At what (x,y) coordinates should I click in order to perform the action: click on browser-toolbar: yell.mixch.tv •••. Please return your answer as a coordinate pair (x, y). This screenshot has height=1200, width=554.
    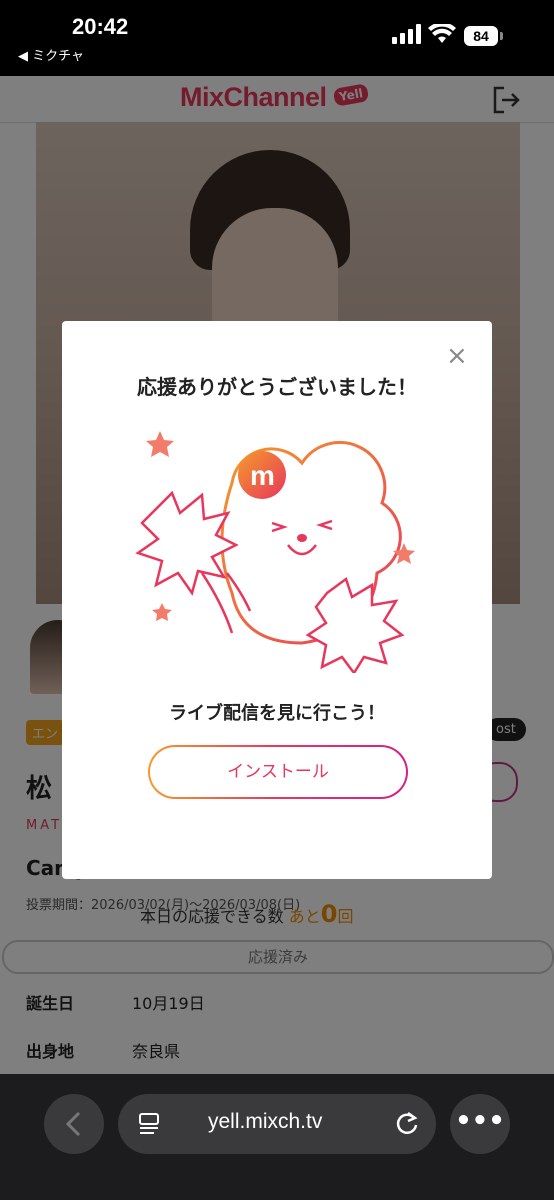
    Looking at the image, I should click on (277, 1137).